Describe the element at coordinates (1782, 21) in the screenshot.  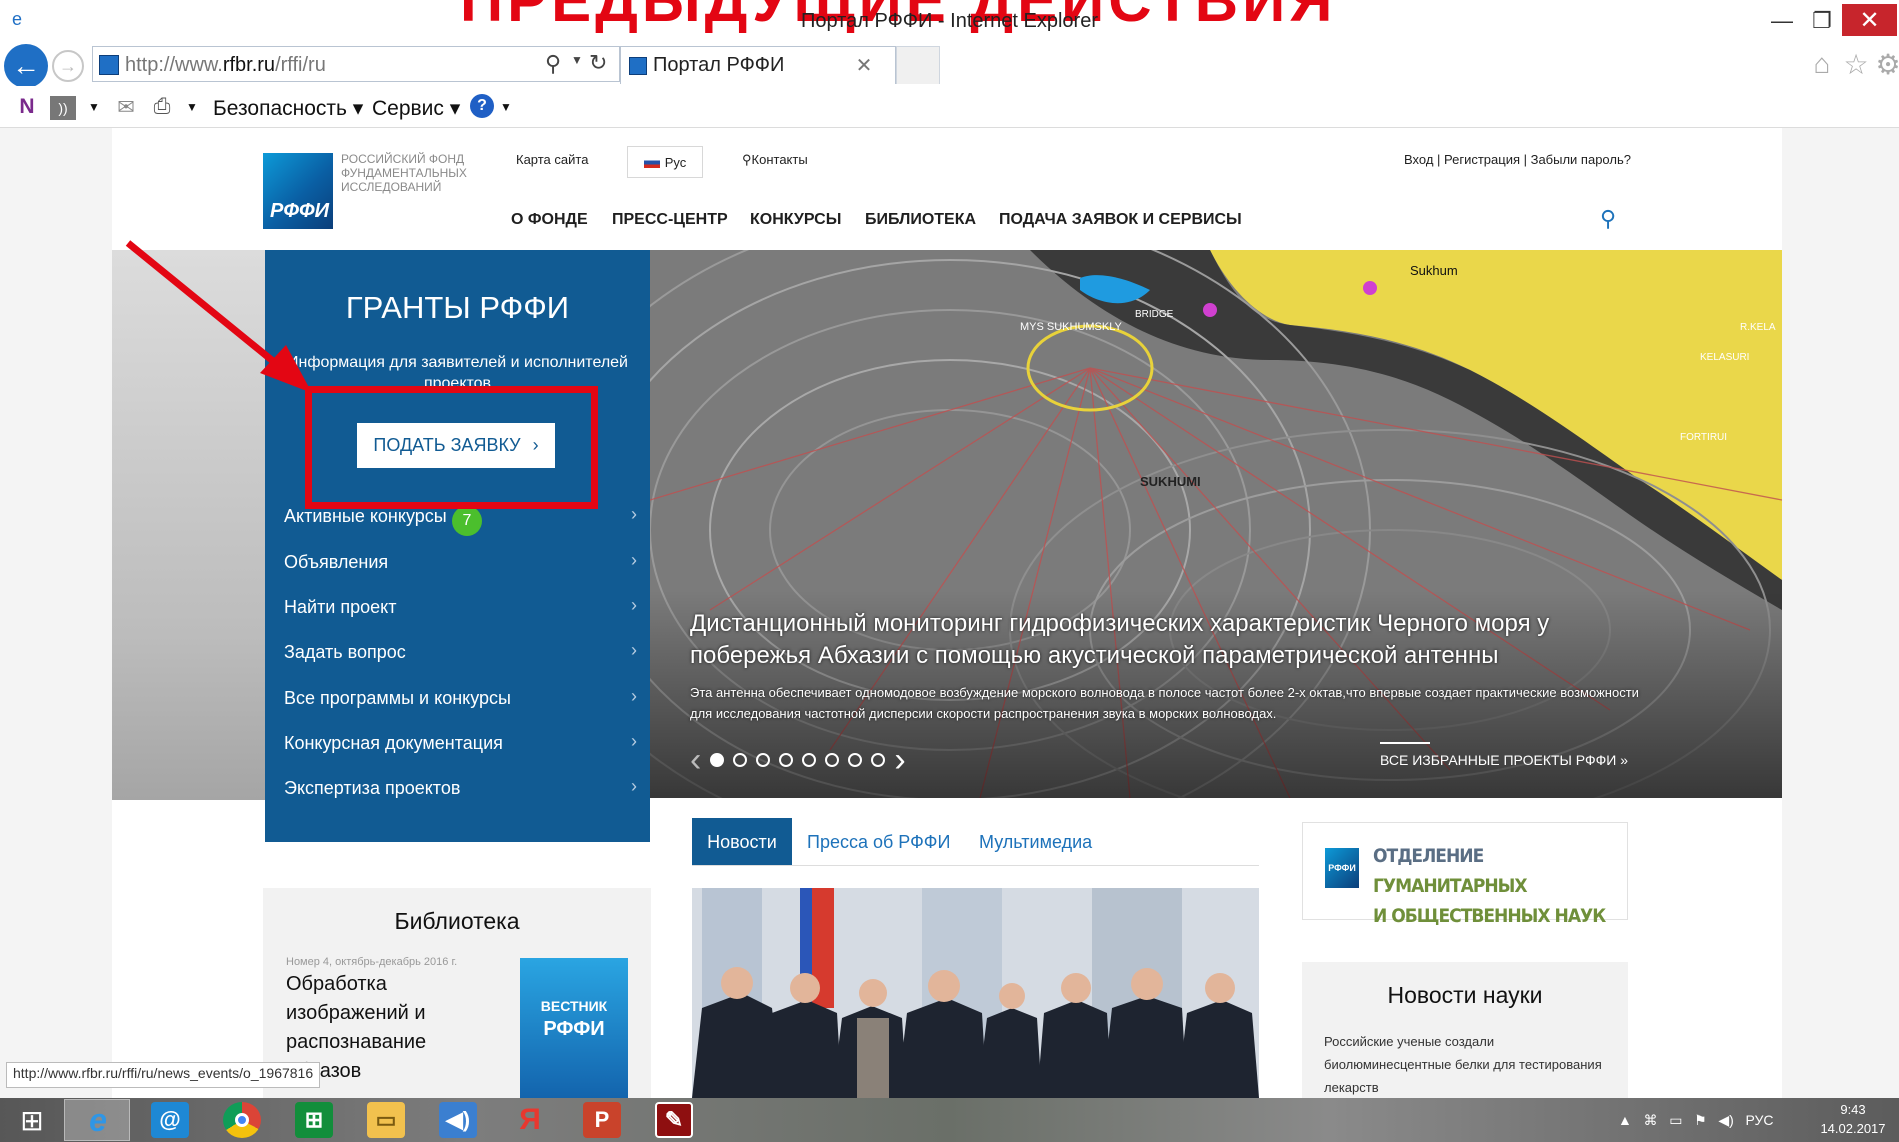
I see `minimize-button: —` at that location.